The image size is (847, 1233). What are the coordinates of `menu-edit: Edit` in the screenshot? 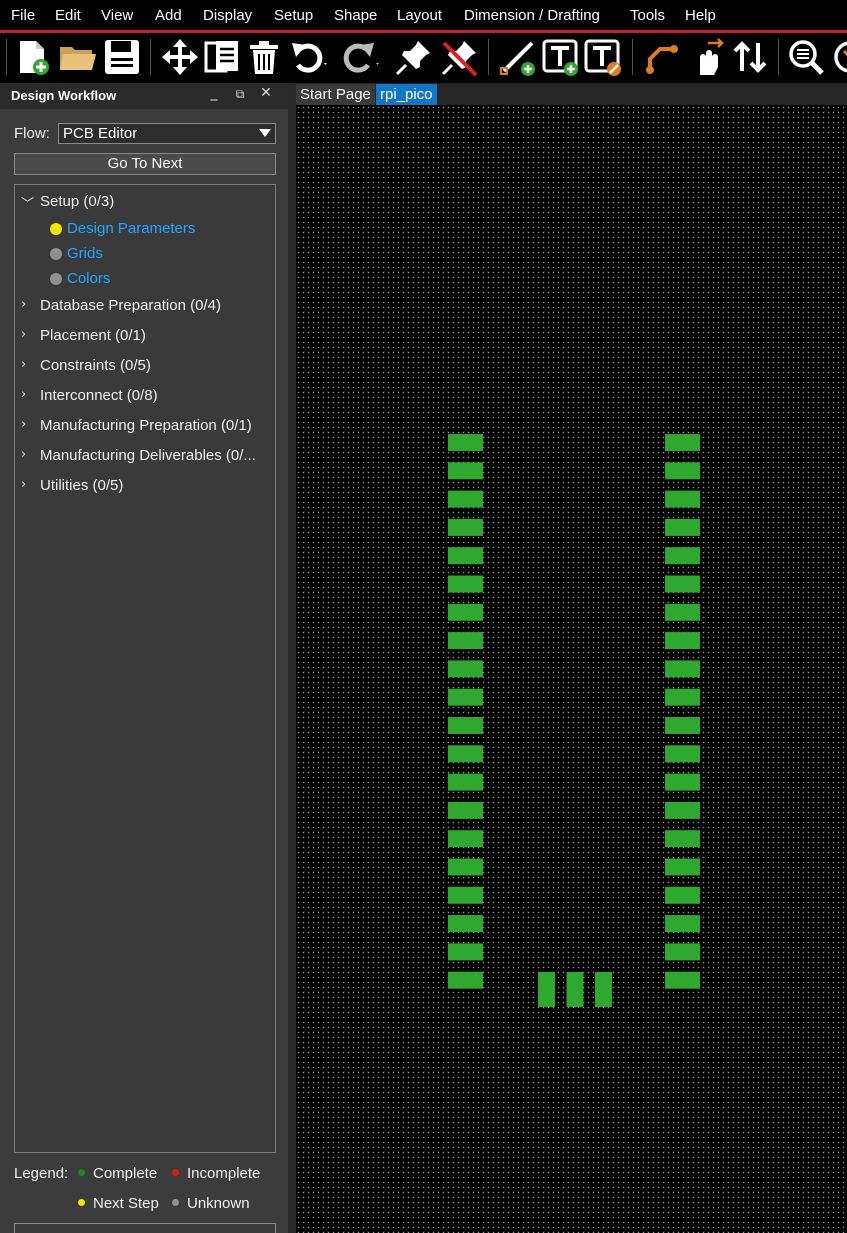 It's located at (68, 15).